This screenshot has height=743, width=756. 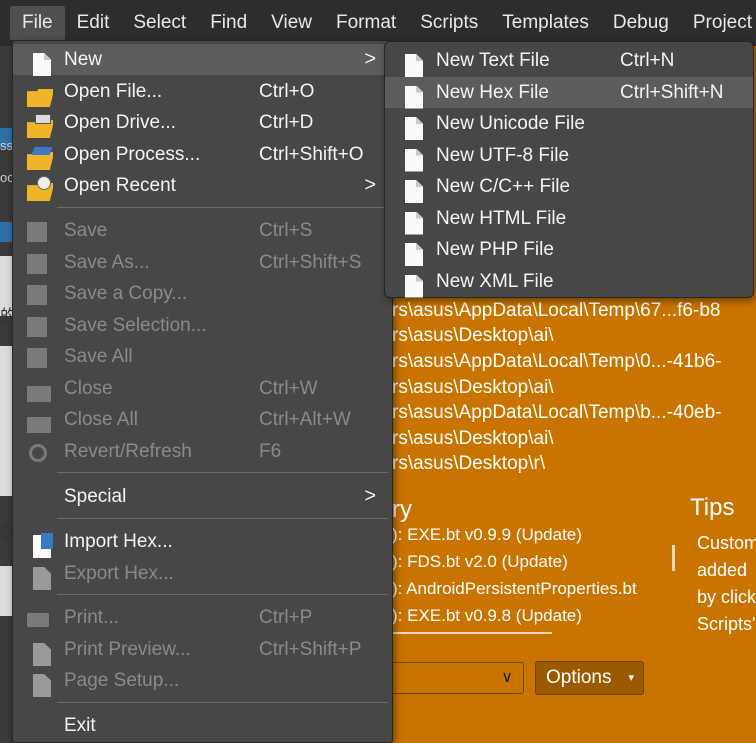 What do you see at coordinates (36, 62) in the screenshot?
I see `new-document-icon` at bounding box center [36, 62].